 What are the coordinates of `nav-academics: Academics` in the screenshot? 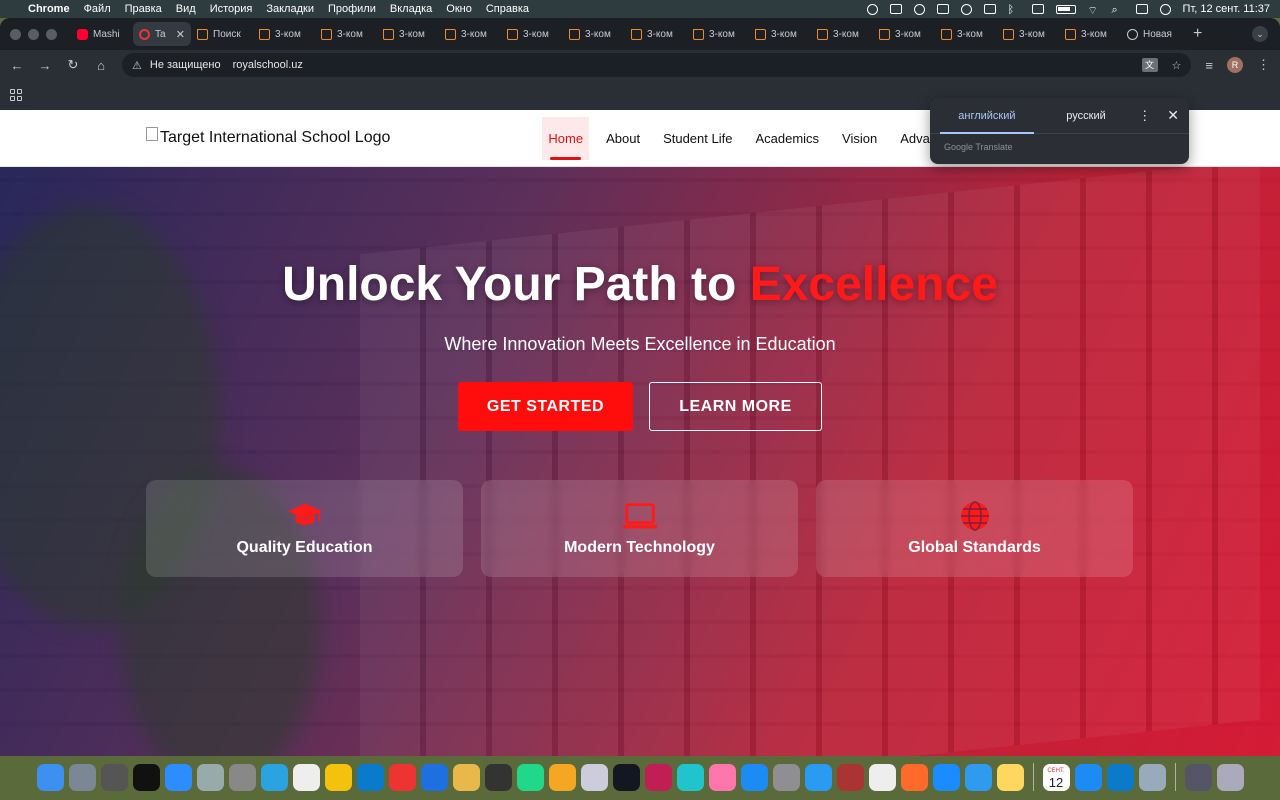 It's located at (787, 138).